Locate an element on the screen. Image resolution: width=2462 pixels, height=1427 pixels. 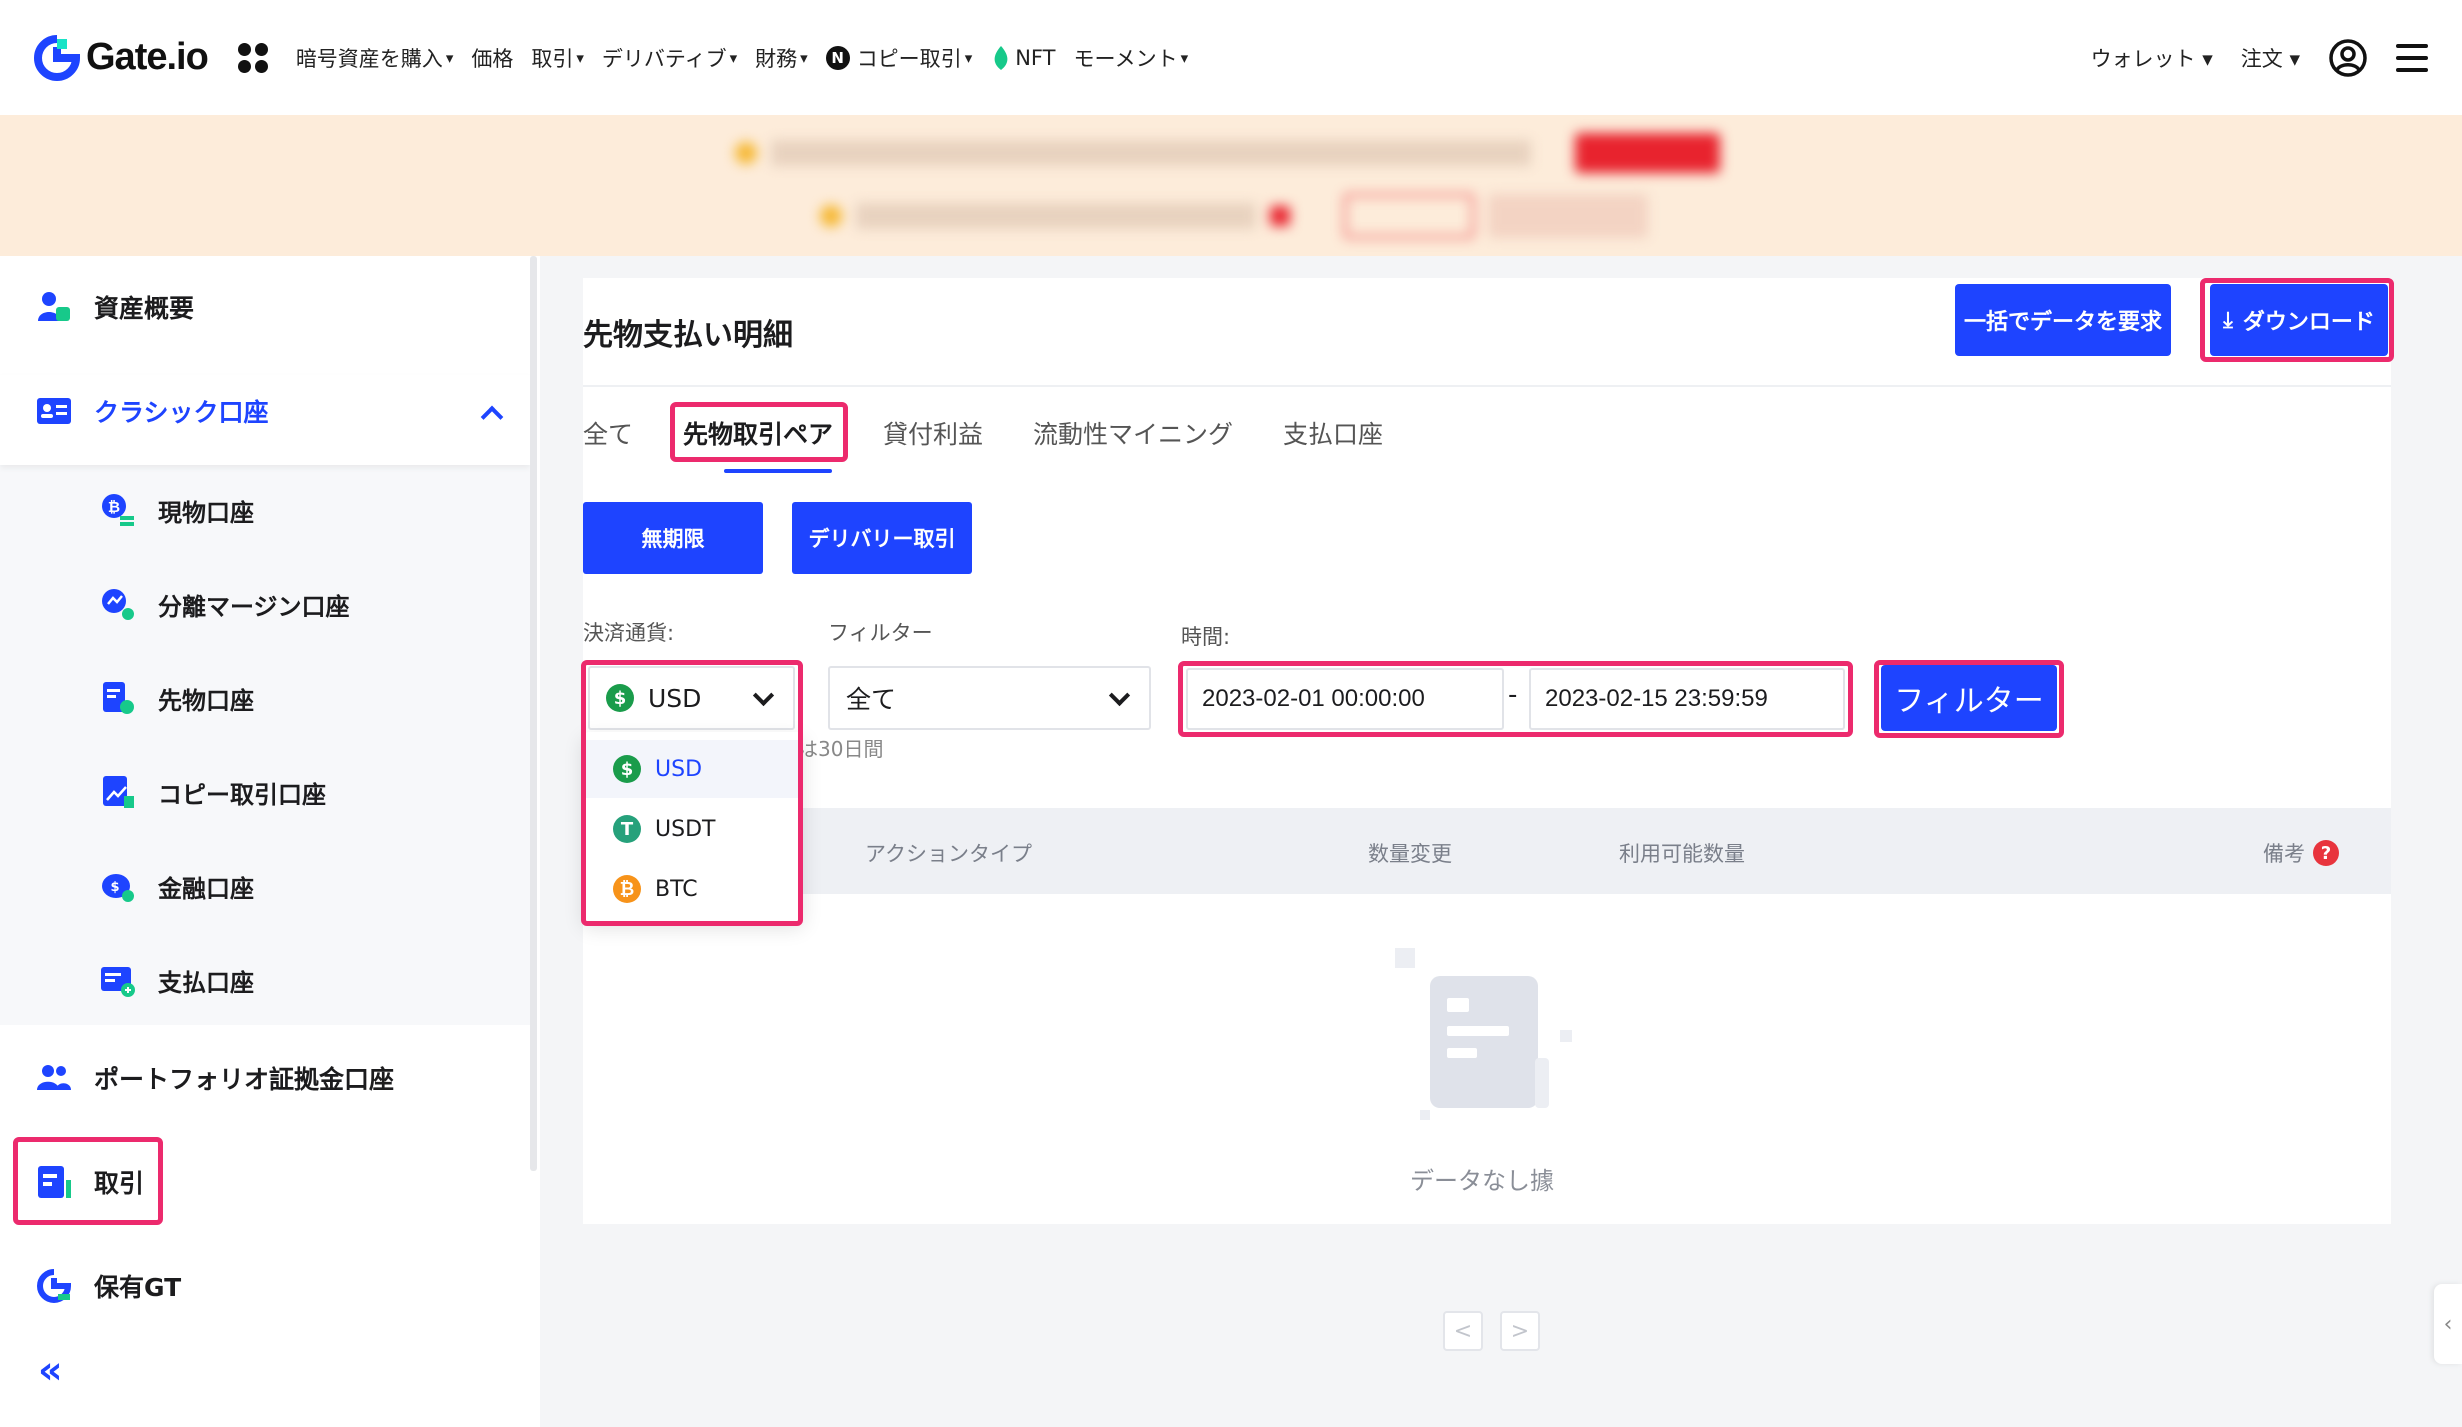
logo-text: Gate.io is located at coordinates (147, 57).